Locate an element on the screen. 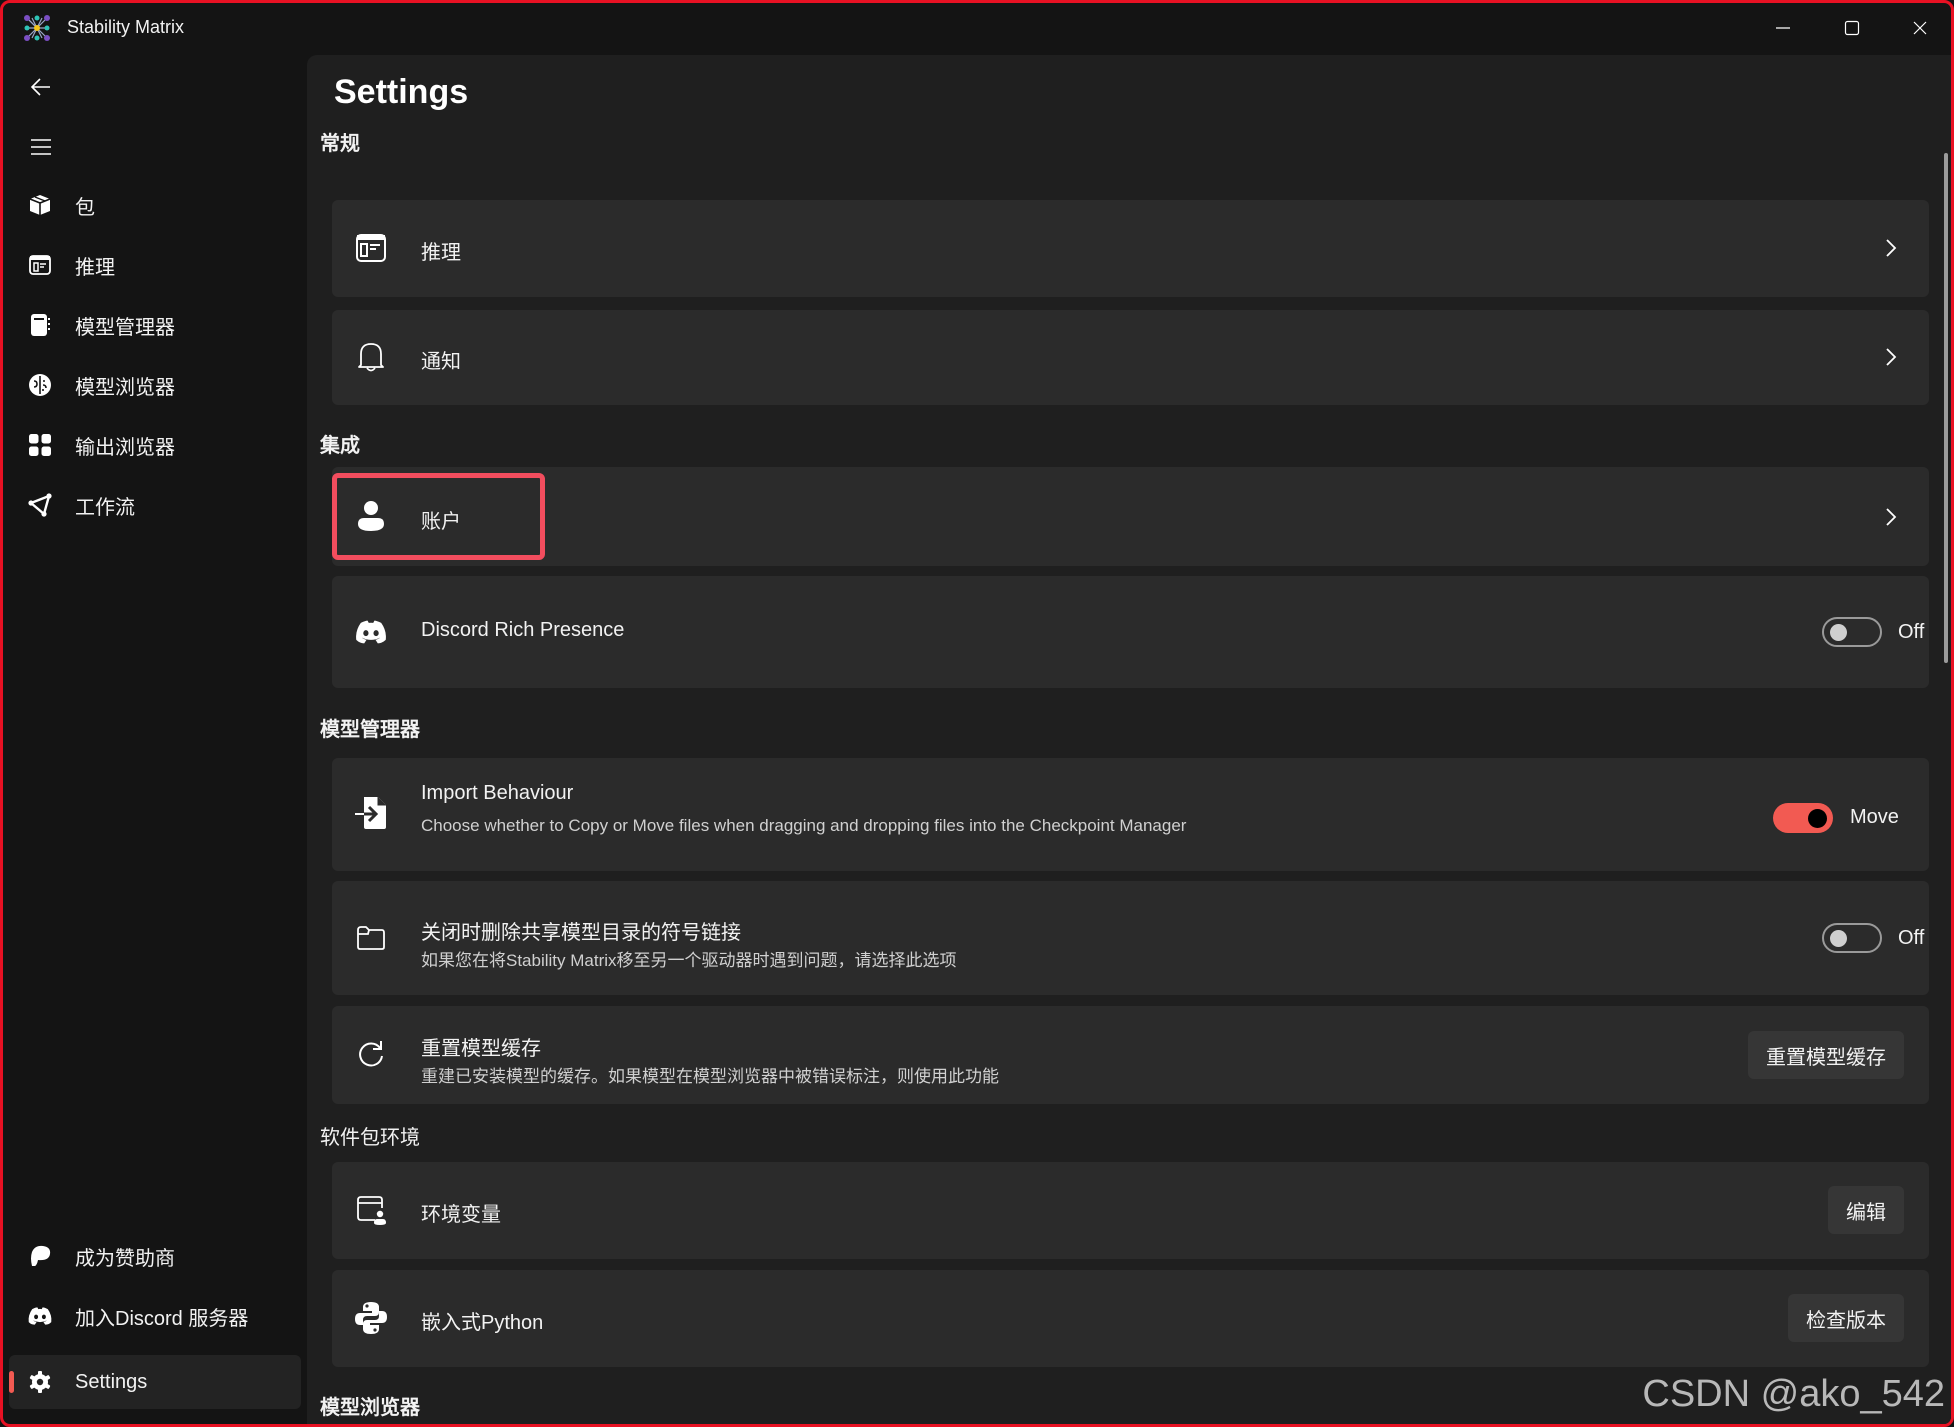  card-title: Discord Rich Presence is located at coordinates (523, 630).